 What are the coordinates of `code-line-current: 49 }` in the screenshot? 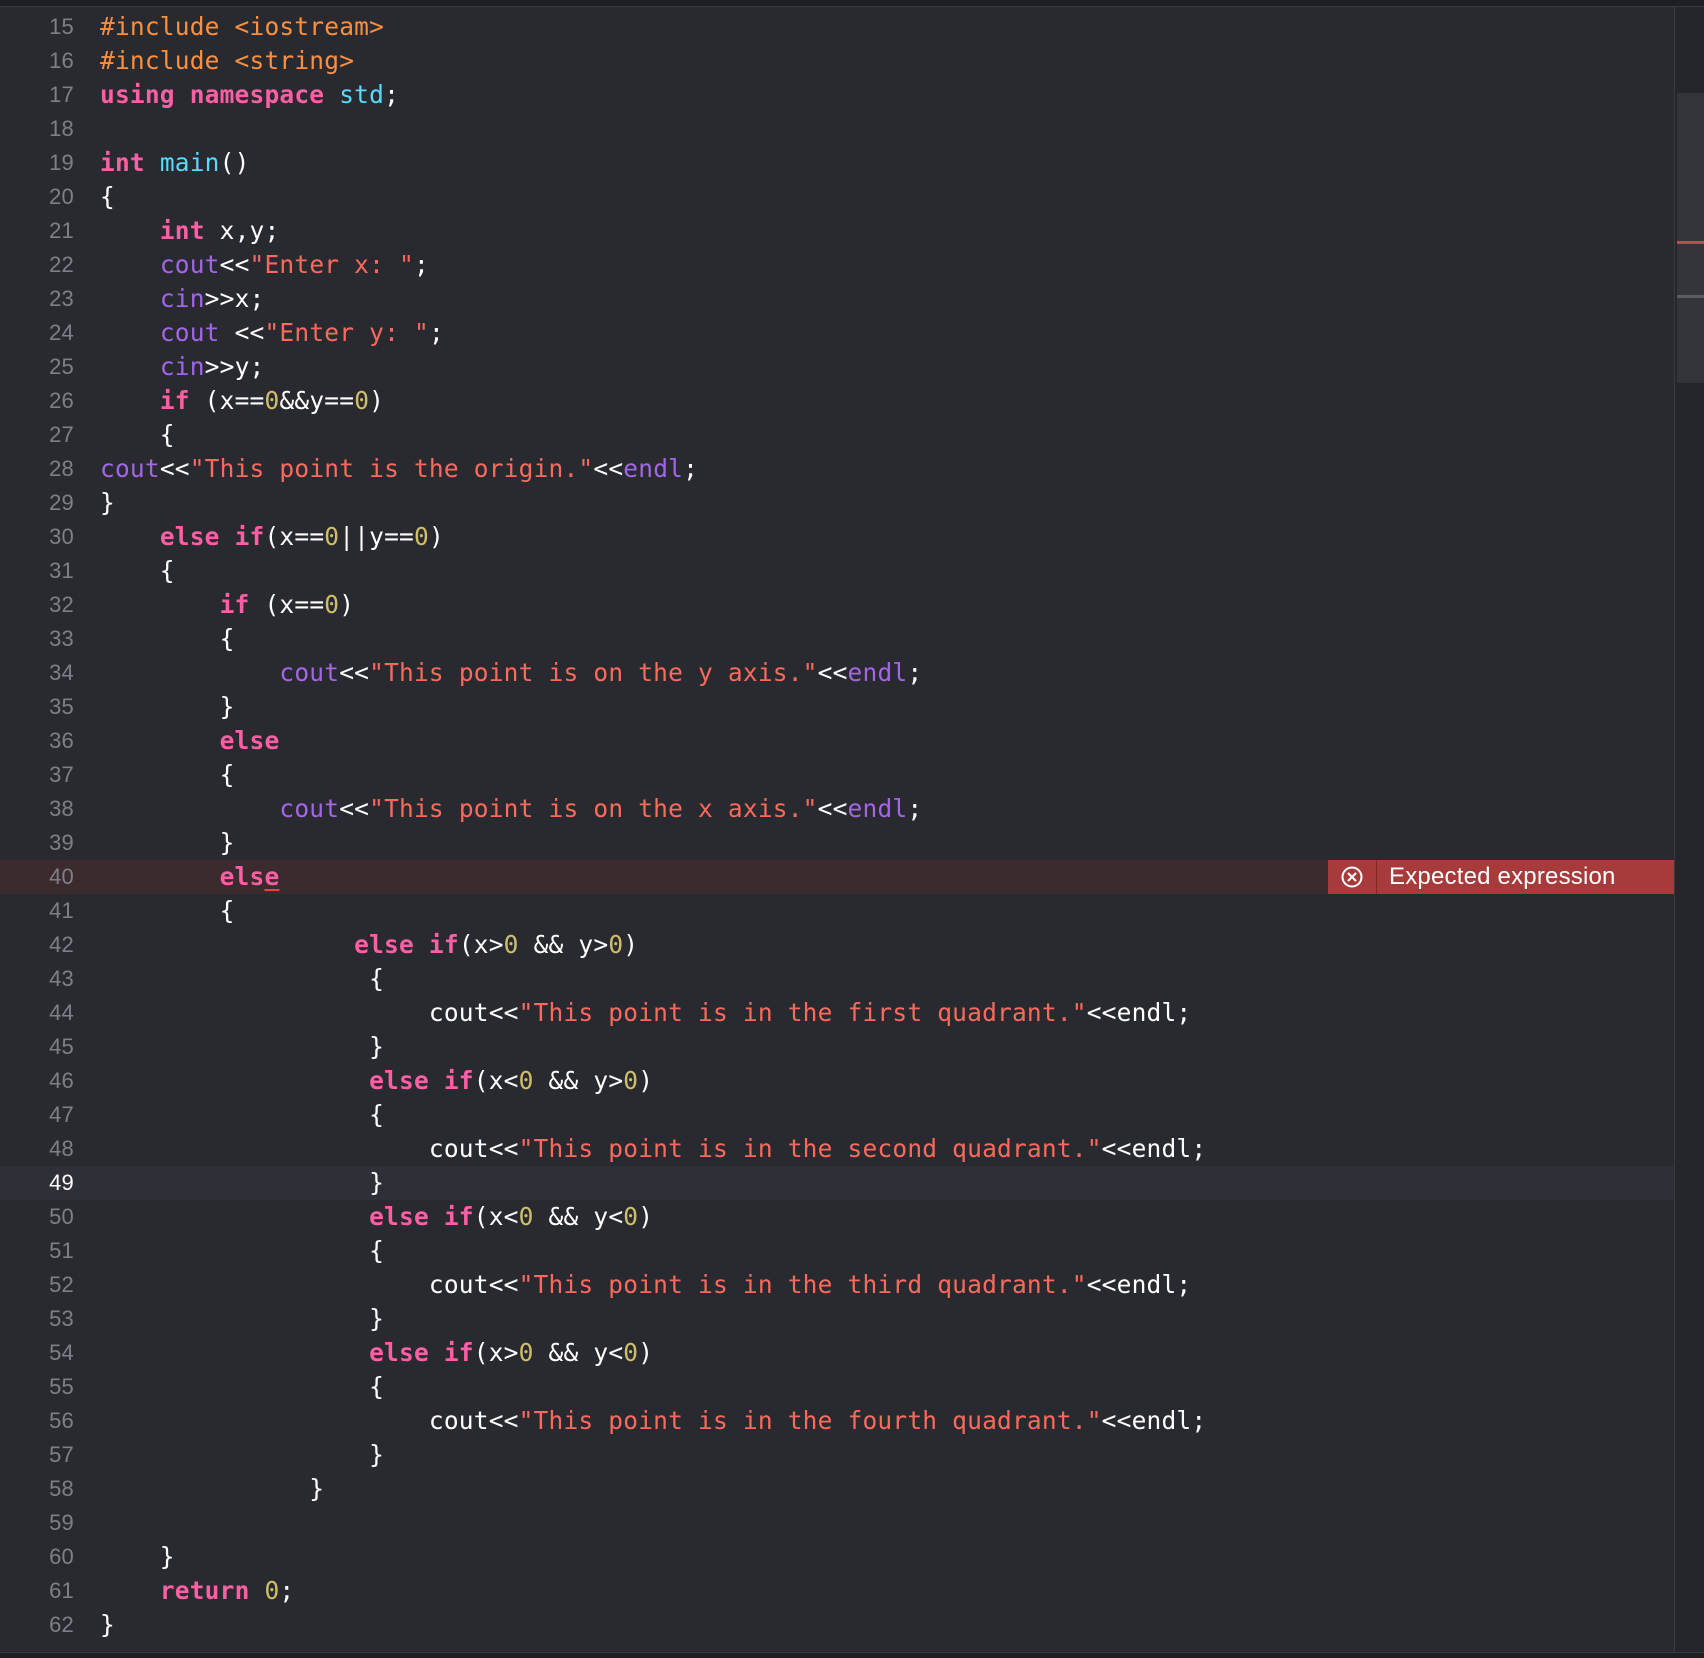 It's located at (837, 1183).